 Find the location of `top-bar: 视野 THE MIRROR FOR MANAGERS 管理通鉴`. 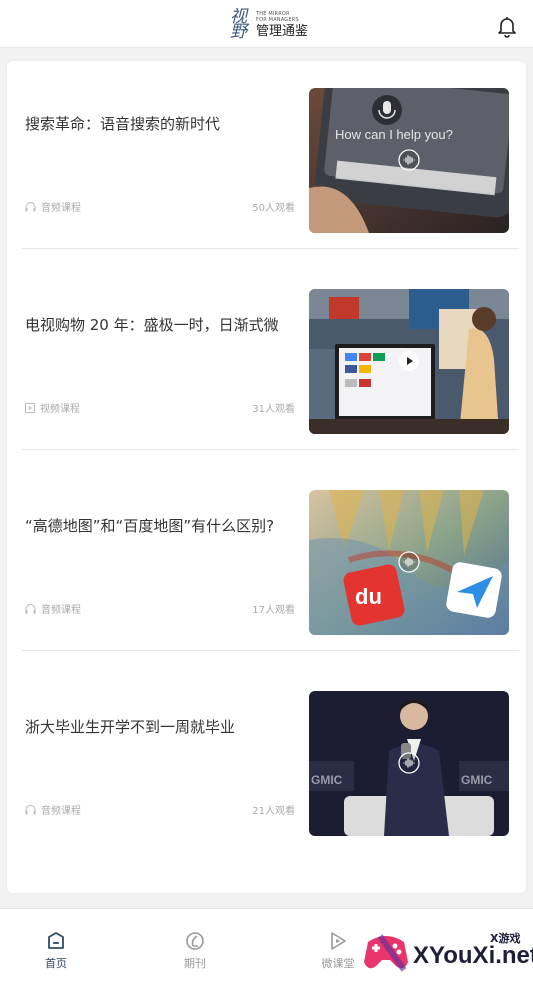

top-bar: 视野 THE MIRROR FOR MANAGERS 管理通鉴 is located at coordinates (266, 24).